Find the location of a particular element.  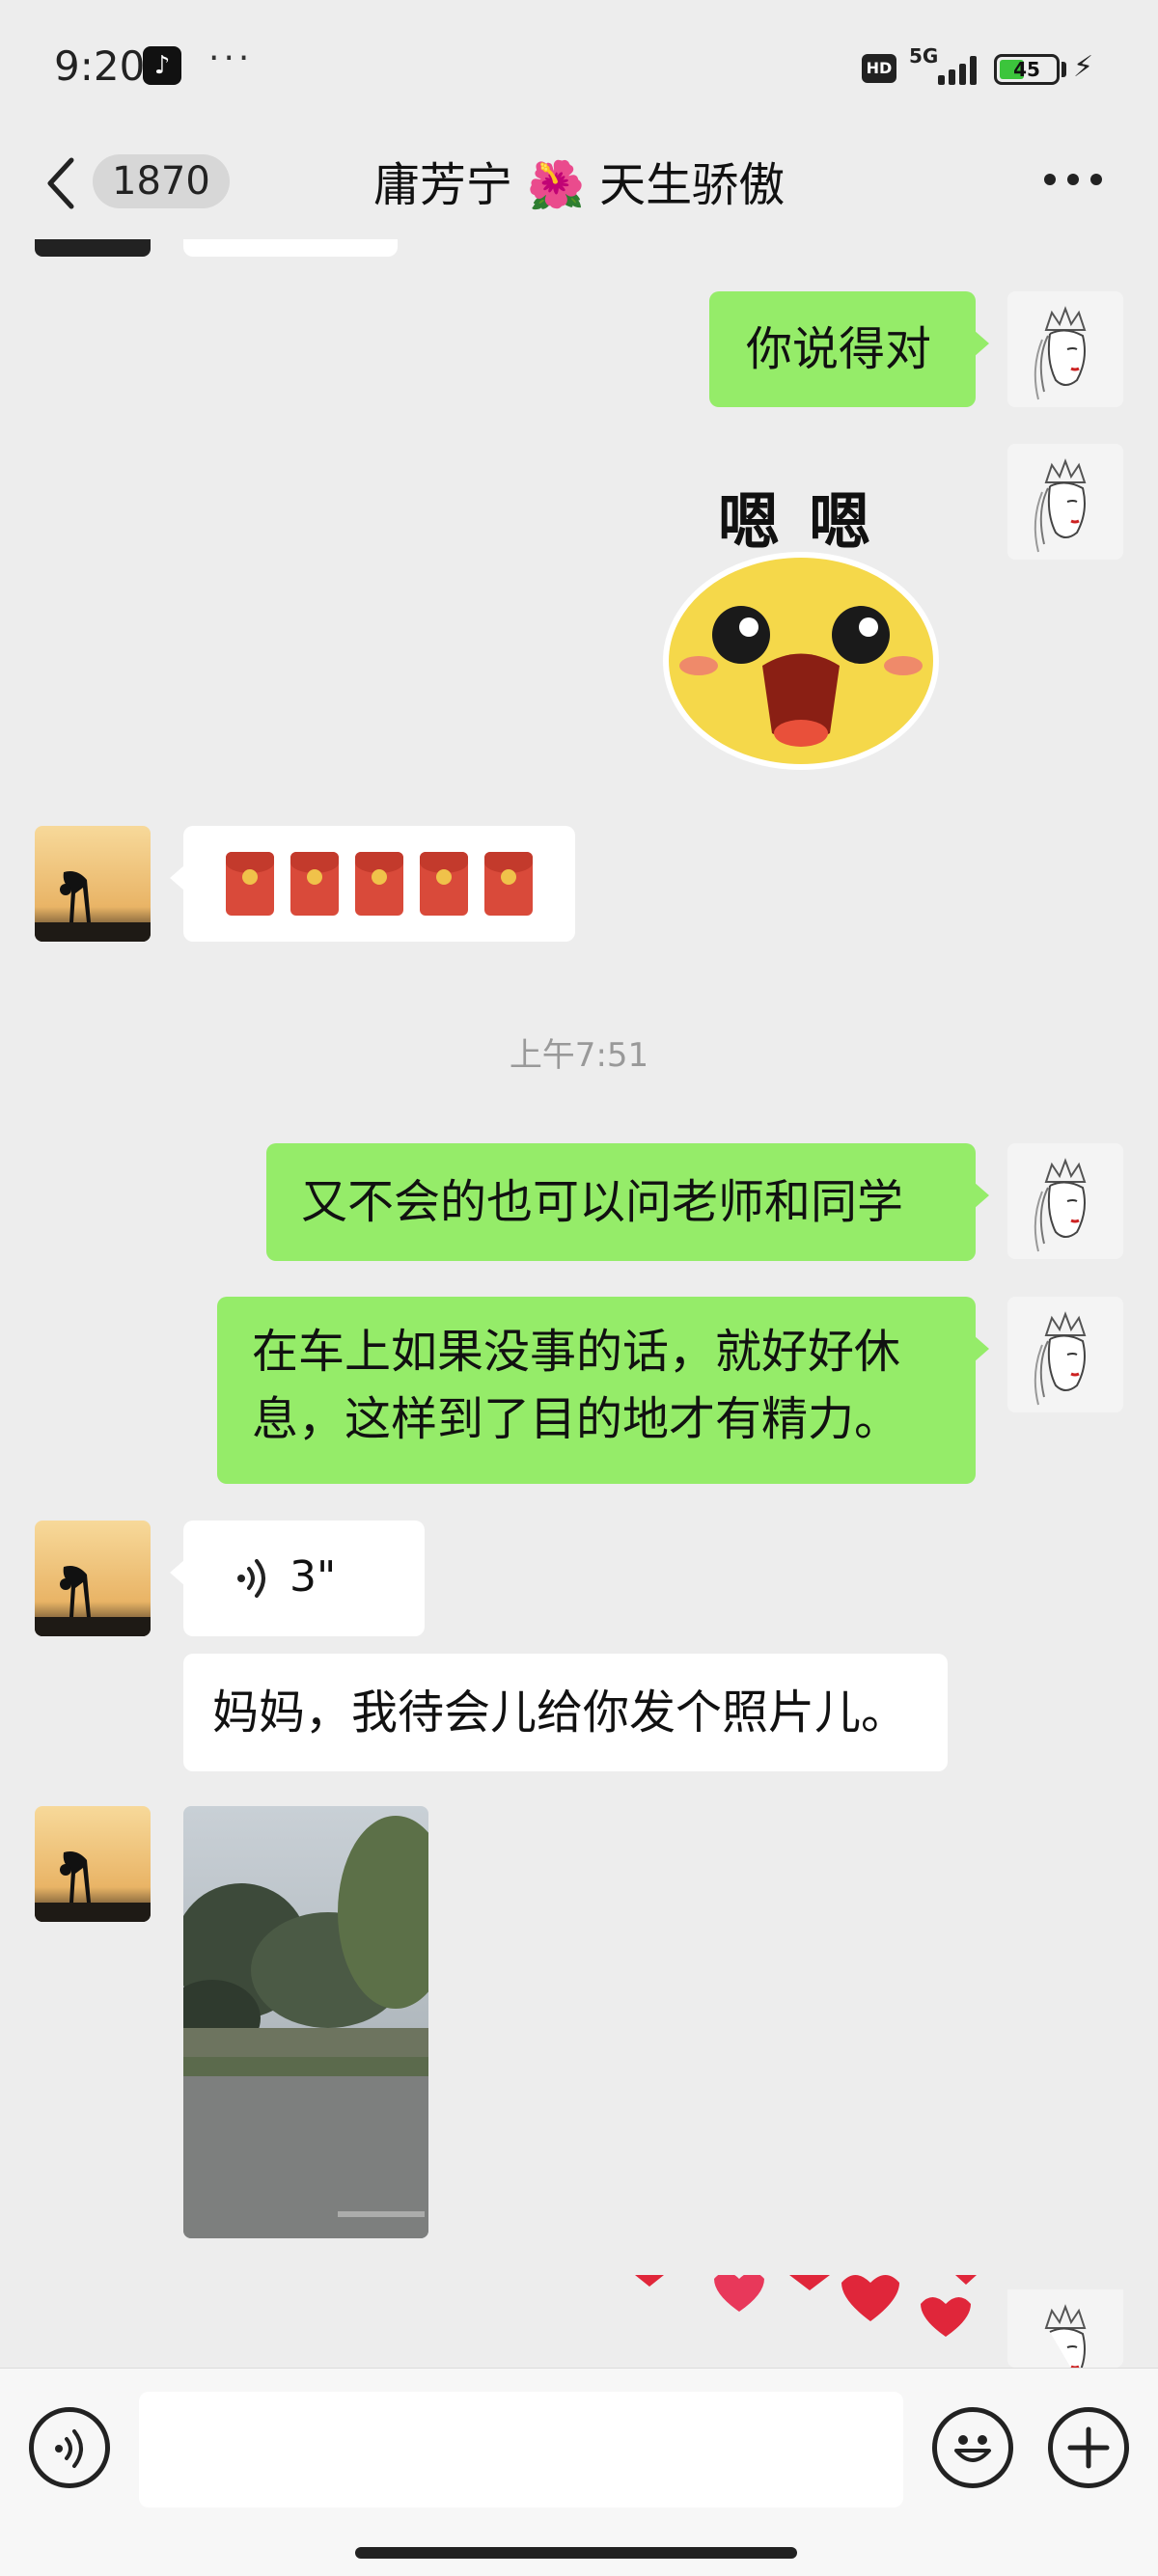

message-bubble: 又不会的也可以问老师和同学 is located at coordinates (627, 1202).